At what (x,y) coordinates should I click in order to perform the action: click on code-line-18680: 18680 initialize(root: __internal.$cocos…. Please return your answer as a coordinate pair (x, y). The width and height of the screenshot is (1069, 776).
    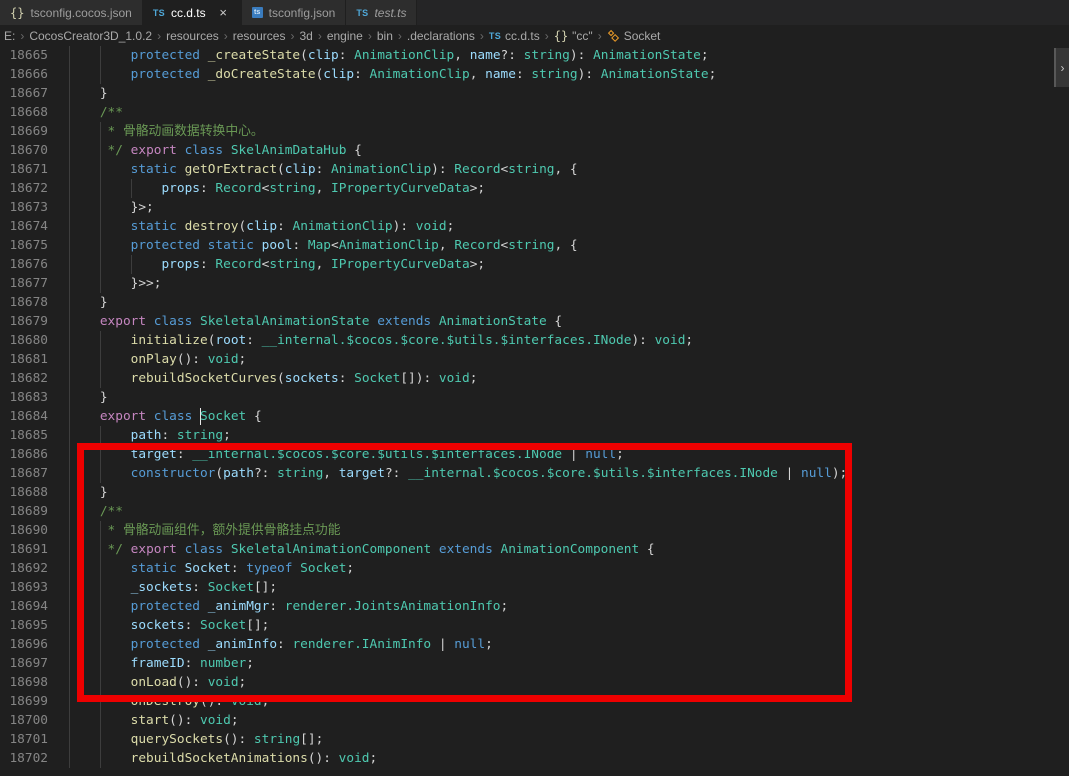
    Looking at the image, I should click on (534, 340).